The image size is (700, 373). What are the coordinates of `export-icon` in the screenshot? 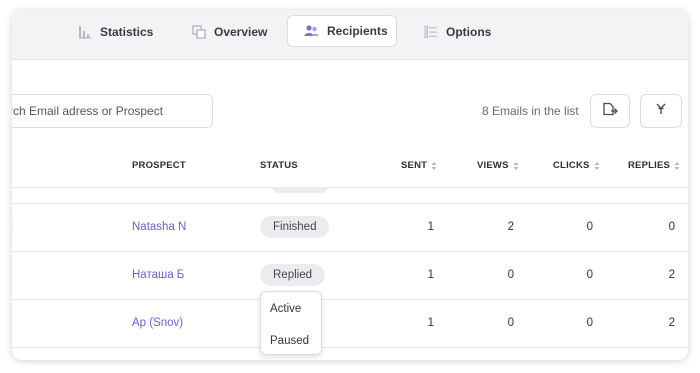 It's located at (610, 111).